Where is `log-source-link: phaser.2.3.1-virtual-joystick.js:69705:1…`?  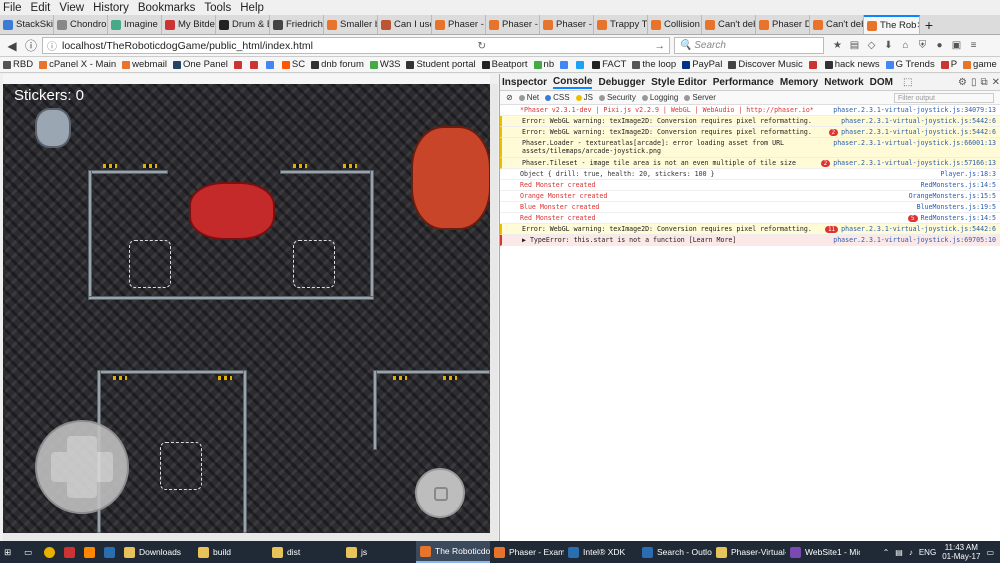
log-source-link: phaser.2.3.1-virtual-joystick.js:69705:1… is located at coordinates (914, 240).